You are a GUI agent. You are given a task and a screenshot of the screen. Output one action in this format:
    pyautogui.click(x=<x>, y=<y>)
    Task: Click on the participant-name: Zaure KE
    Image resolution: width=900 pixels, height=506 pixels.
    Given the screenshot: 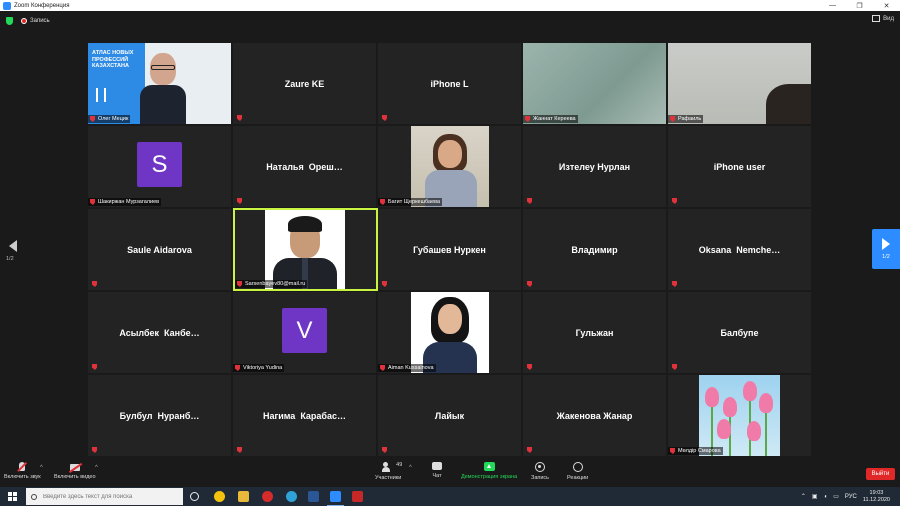 What is the action you would take?
    pyautogui.click(x=304, y=83)
    